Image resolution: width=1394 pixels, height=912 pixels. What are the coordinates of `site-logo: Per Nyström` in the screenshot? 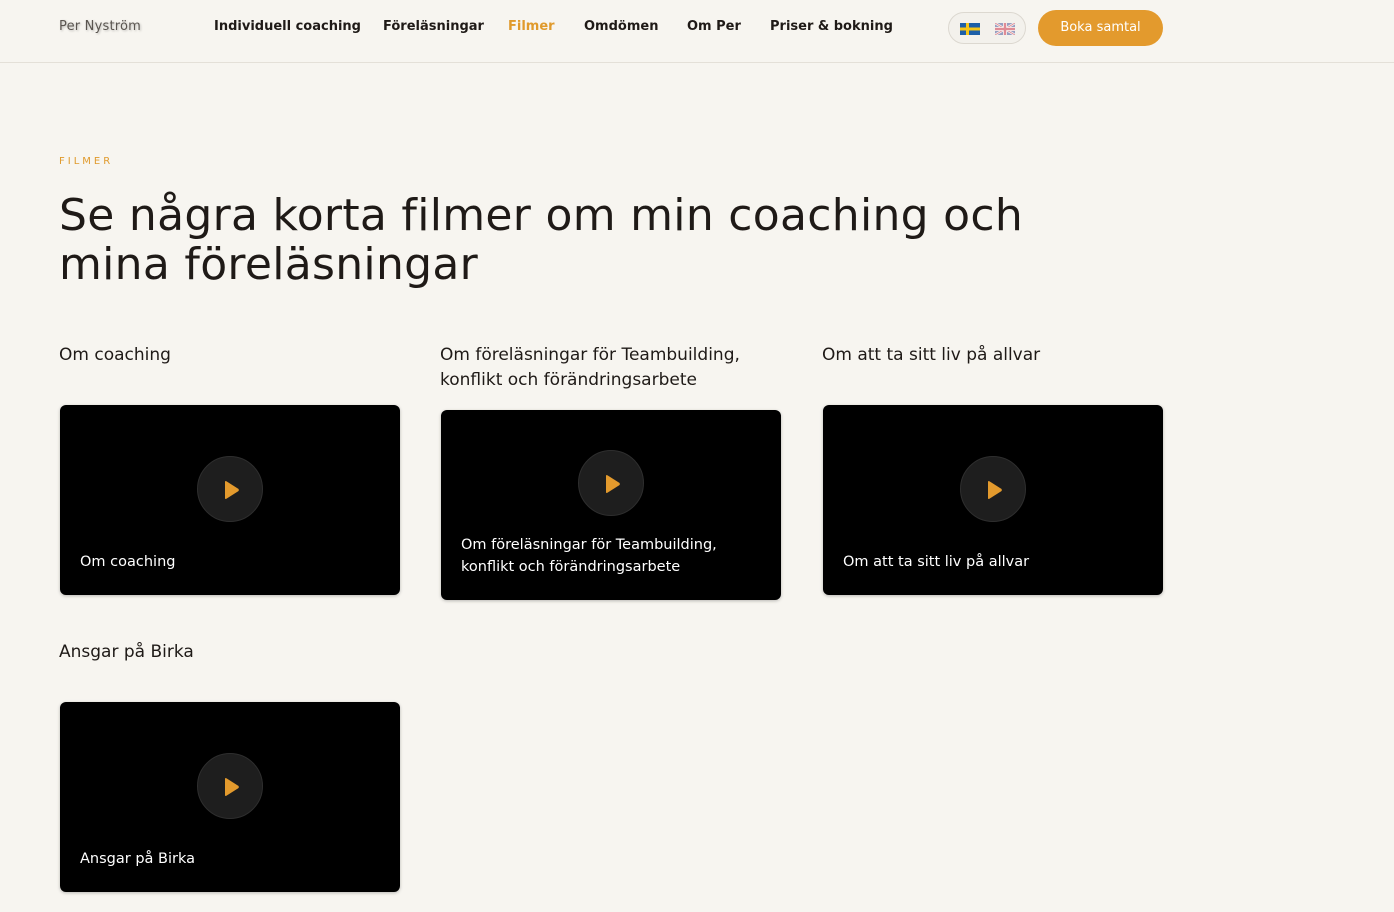 It's located at (100, 26).